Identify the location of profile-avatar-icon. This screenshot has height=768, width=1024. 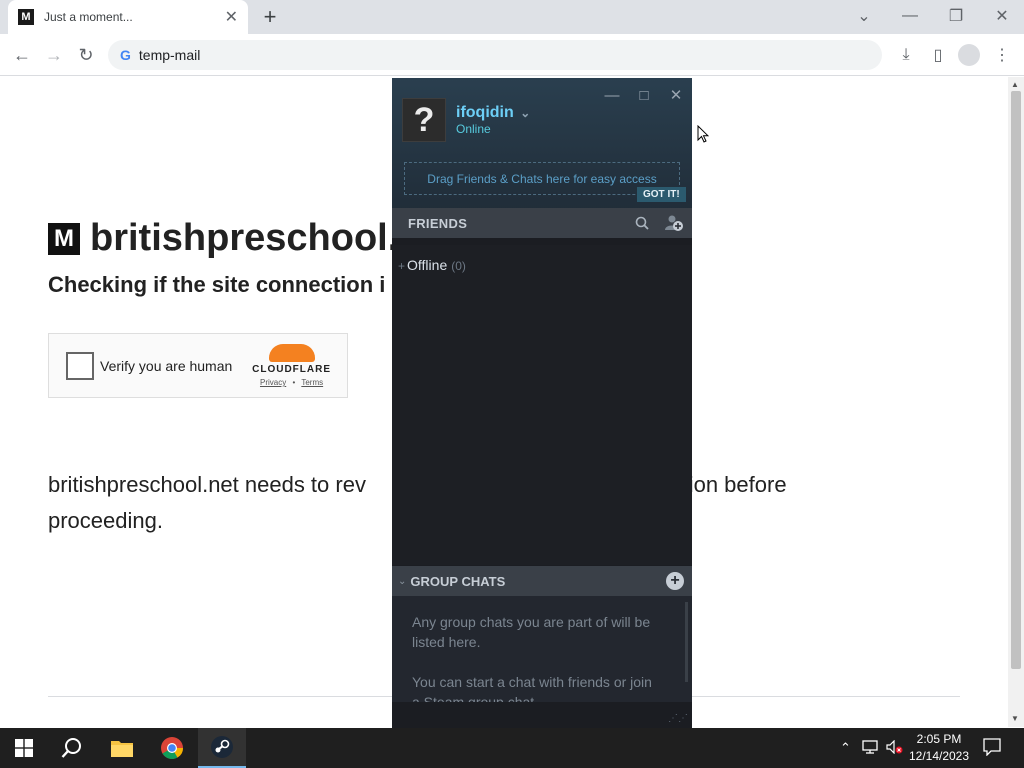
(969, 55).